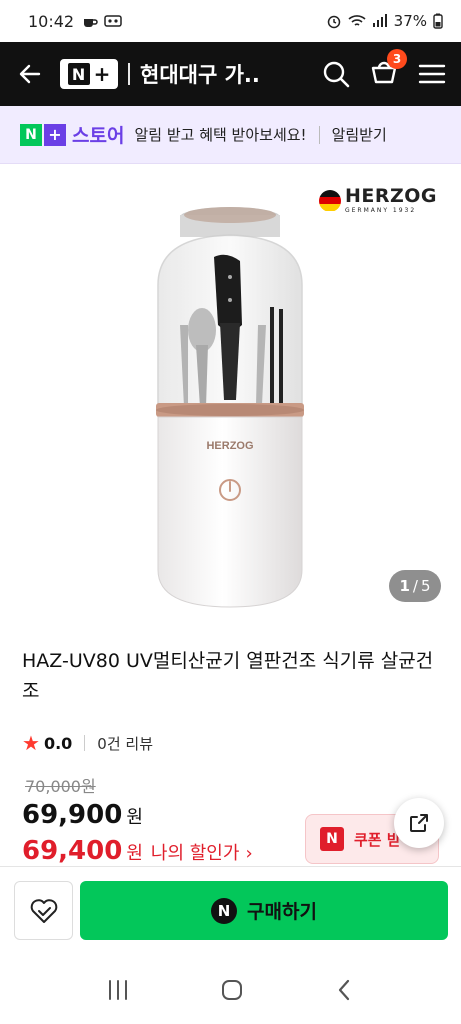 Image resolution: width=461 pixels, height=1024 pixels. What do you see at coordinates (60, 786) in the screenshot?
I see `original-price: 70,000원` at bounding box center [60, 786].